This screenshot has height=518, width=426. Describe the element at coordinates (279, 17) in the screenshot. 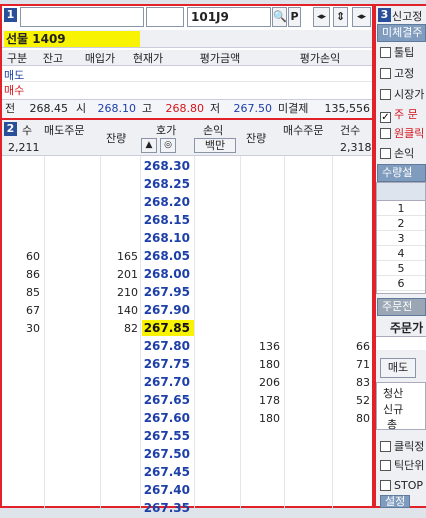

I see `search-icon: 🔍` at that location.